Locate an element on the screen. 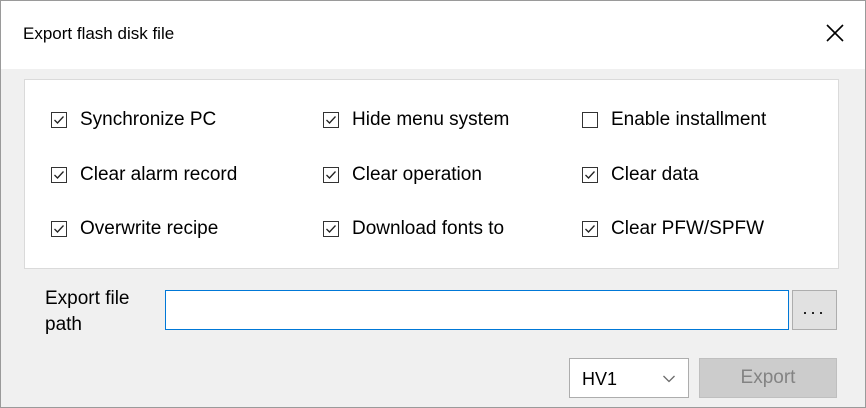 The width and height of the screenshot is (866, 408). checkbox-label: Clear alarm record is located at coordinates (159, 174).